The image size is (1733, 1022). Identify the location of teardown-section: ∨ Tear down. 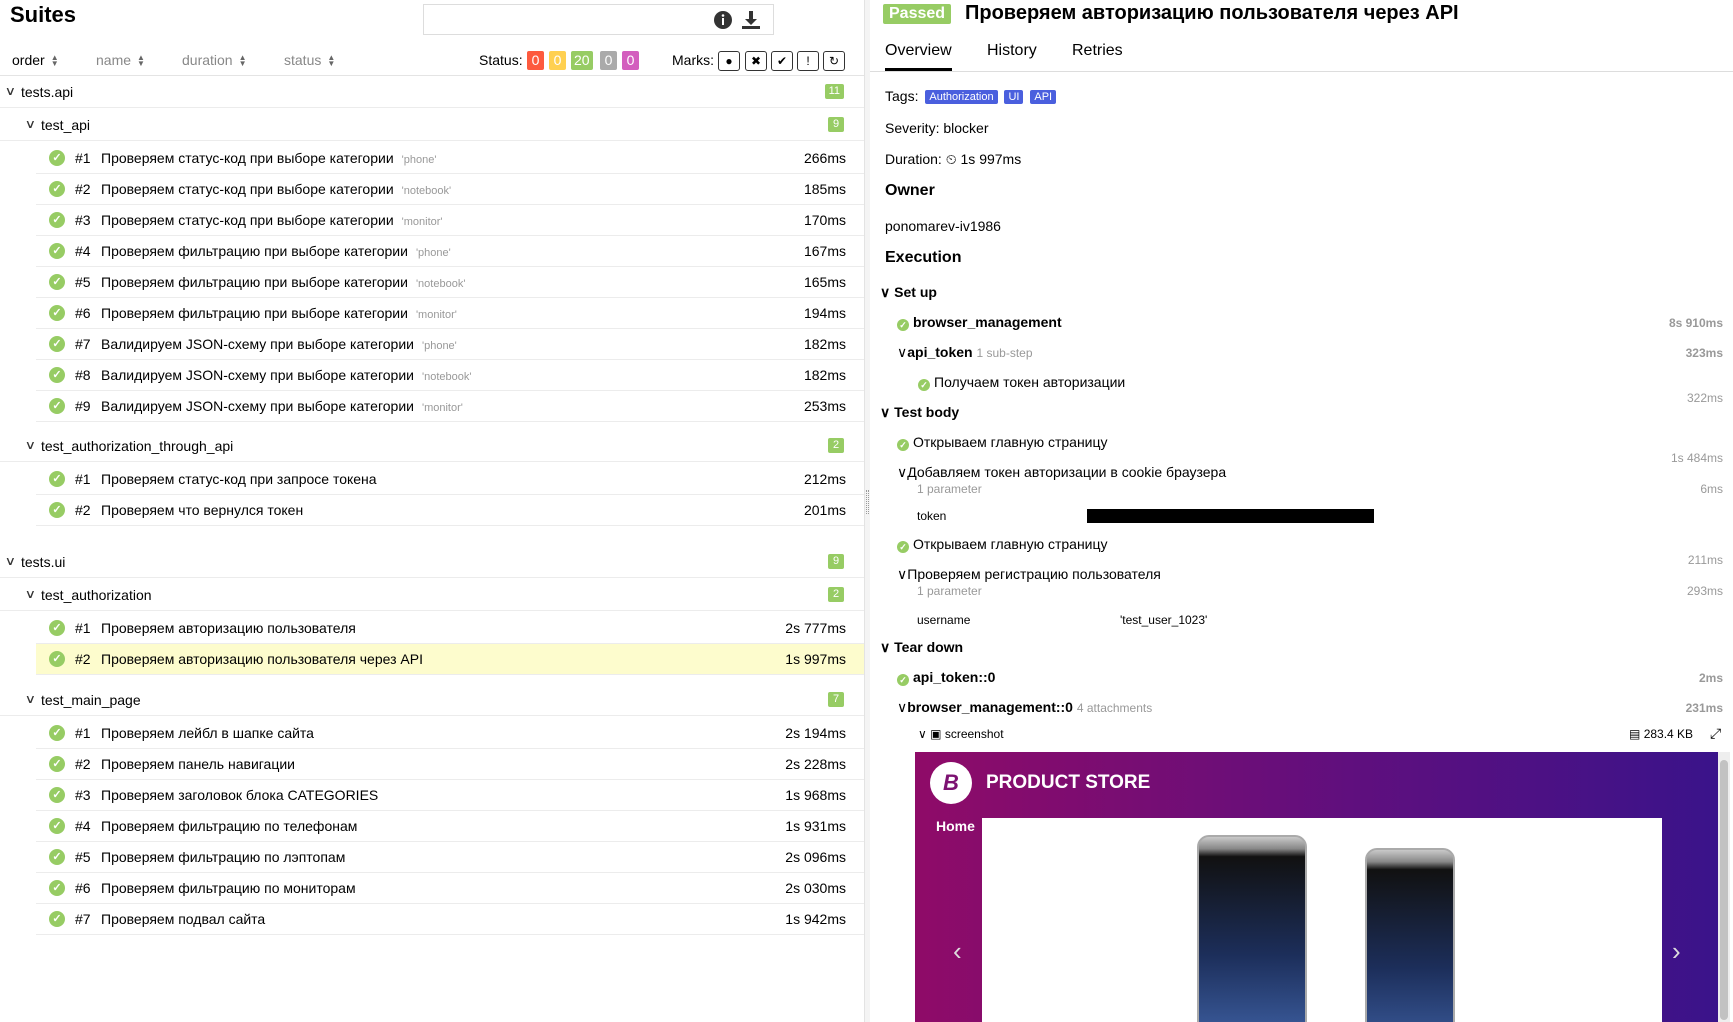
(921, 647).